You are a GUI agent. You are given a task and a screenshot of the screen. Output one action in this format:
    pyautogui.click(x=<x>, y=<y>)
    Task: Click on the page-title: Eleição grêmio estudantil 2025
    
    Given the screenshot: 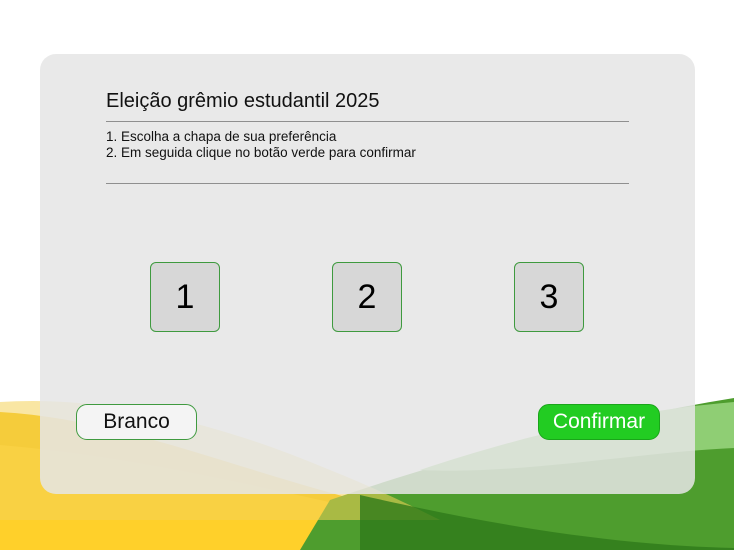 What is the action you would take?
    pyautogui.click(x=243, y=101)
    